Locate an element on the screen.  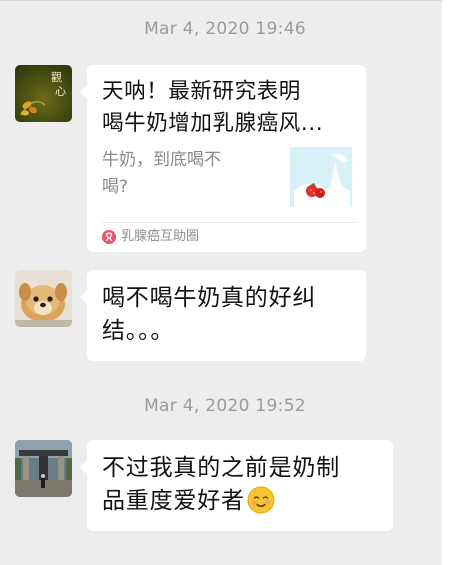
message-text: 喝不喝牛奶真的好纠 结。。。 is located at coordinates (209, 314).